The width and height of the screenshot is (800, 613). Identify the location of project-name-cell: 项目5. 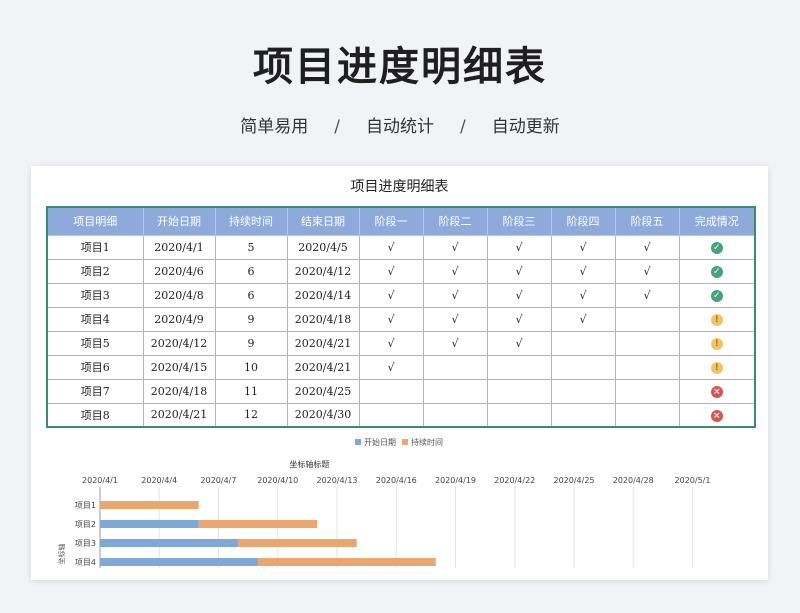
(95, 343).